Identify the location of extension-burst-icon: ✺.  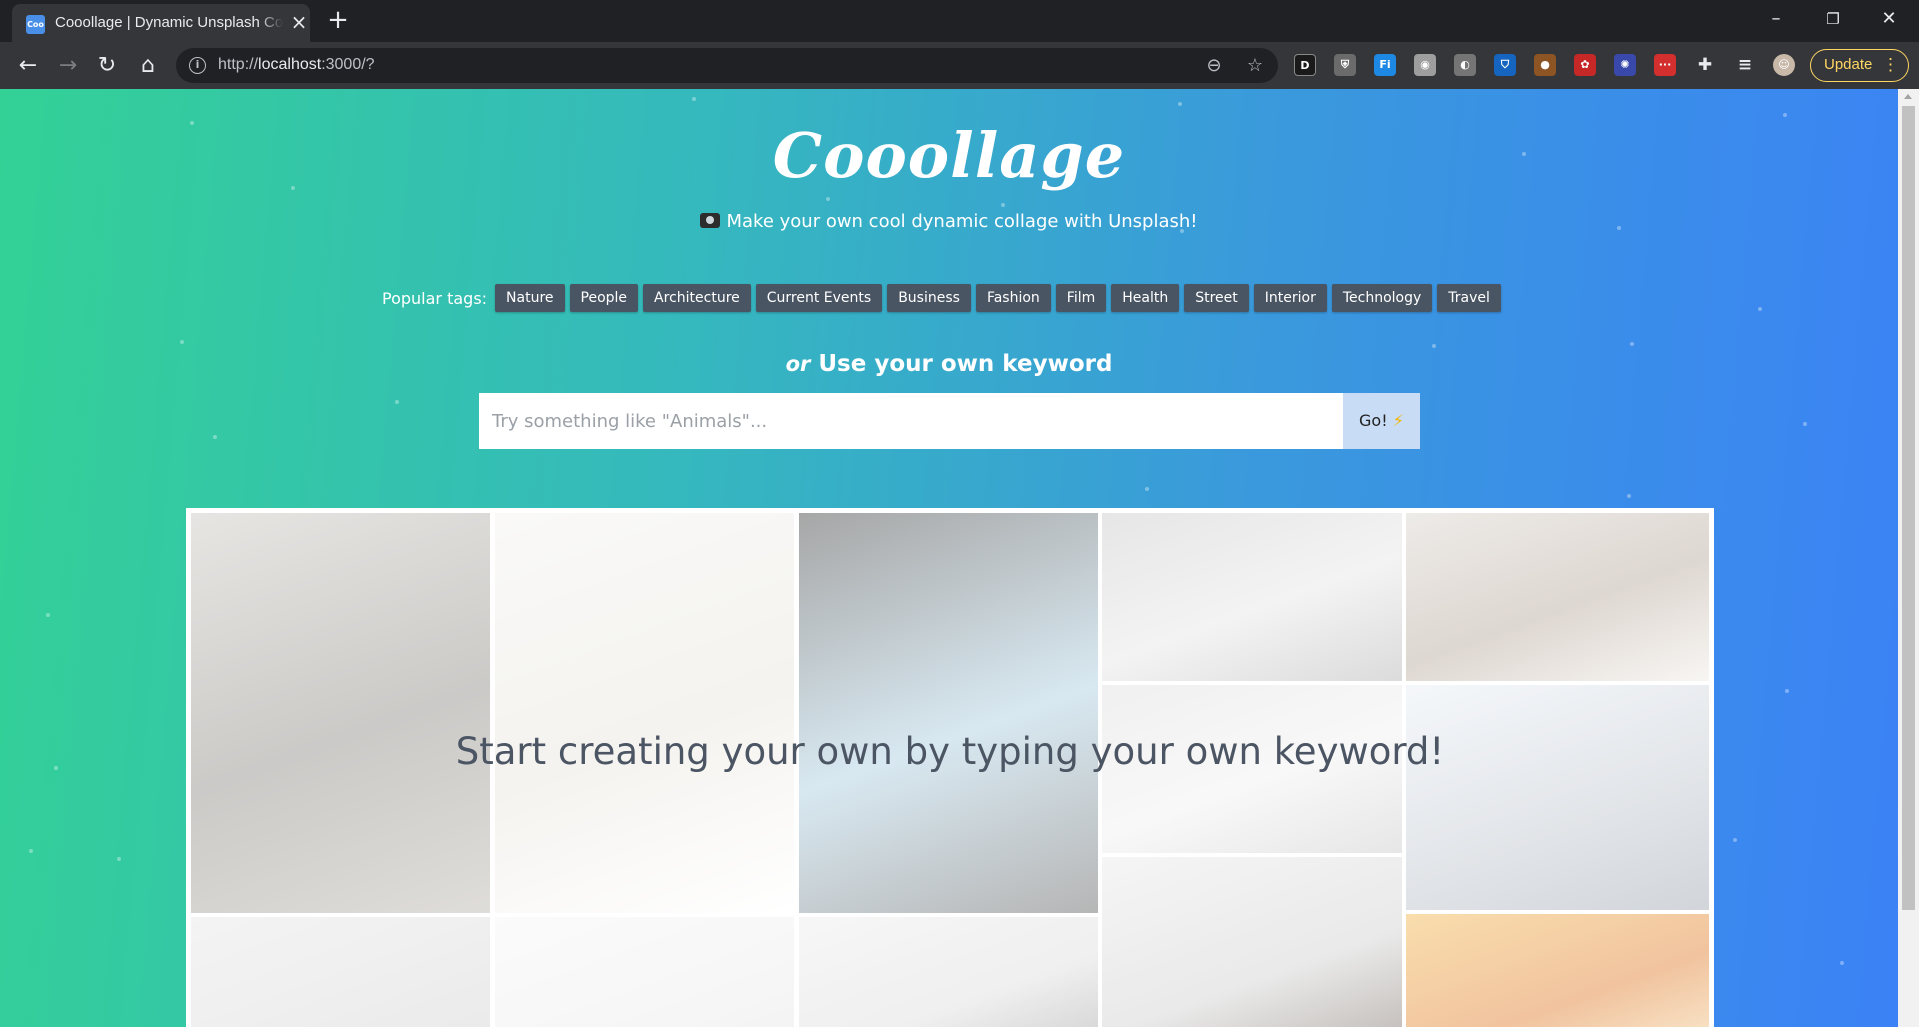
(1625, 65).